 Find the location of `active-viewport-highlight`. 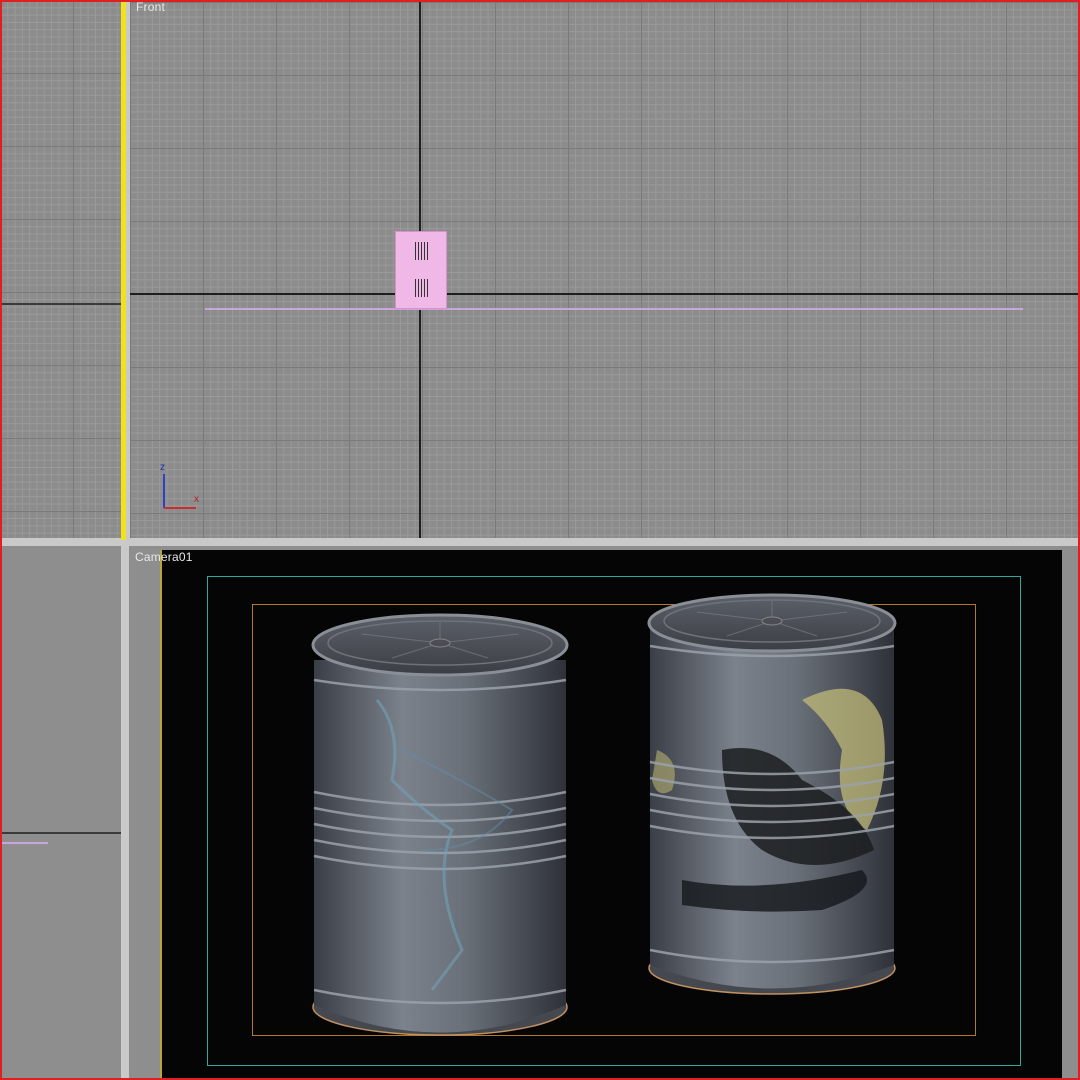

active-viewport-highlight is located at coordinates (123, 270).